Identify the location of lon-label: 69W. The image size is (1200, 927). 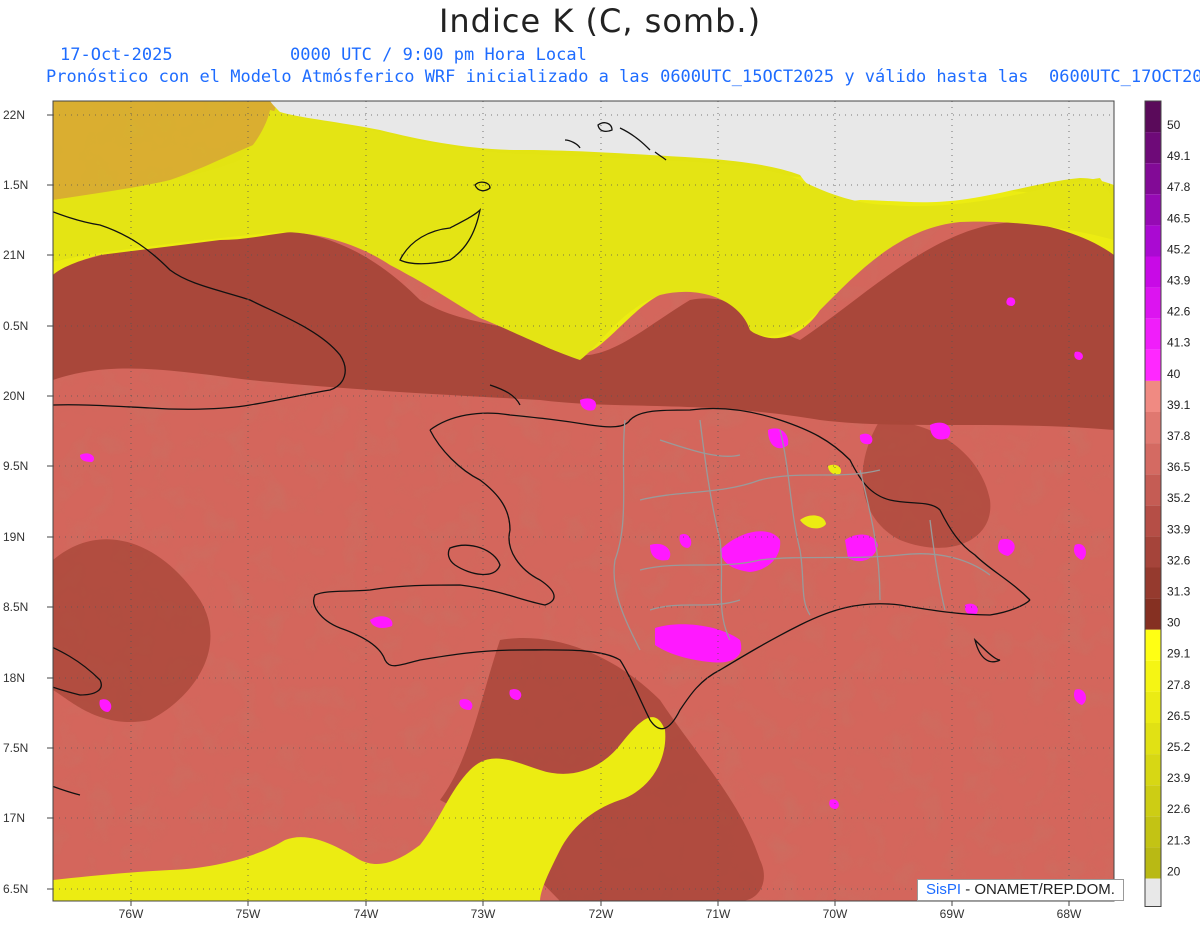
(952, 914).